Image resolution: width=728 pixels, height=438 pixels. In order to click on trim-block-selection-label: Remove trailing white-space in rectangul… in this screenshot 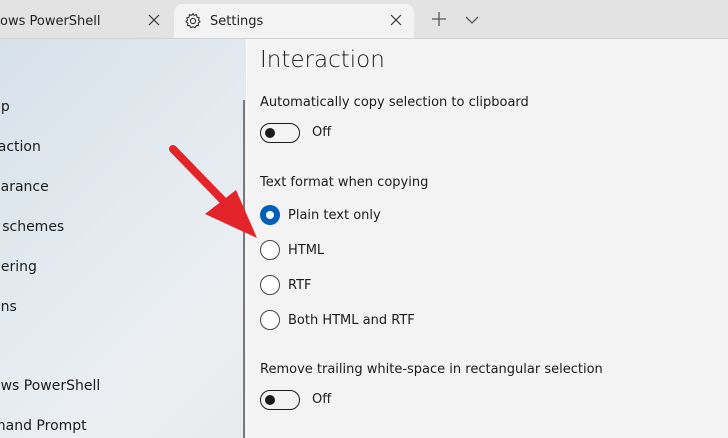, I will do `click(431, 369)`.